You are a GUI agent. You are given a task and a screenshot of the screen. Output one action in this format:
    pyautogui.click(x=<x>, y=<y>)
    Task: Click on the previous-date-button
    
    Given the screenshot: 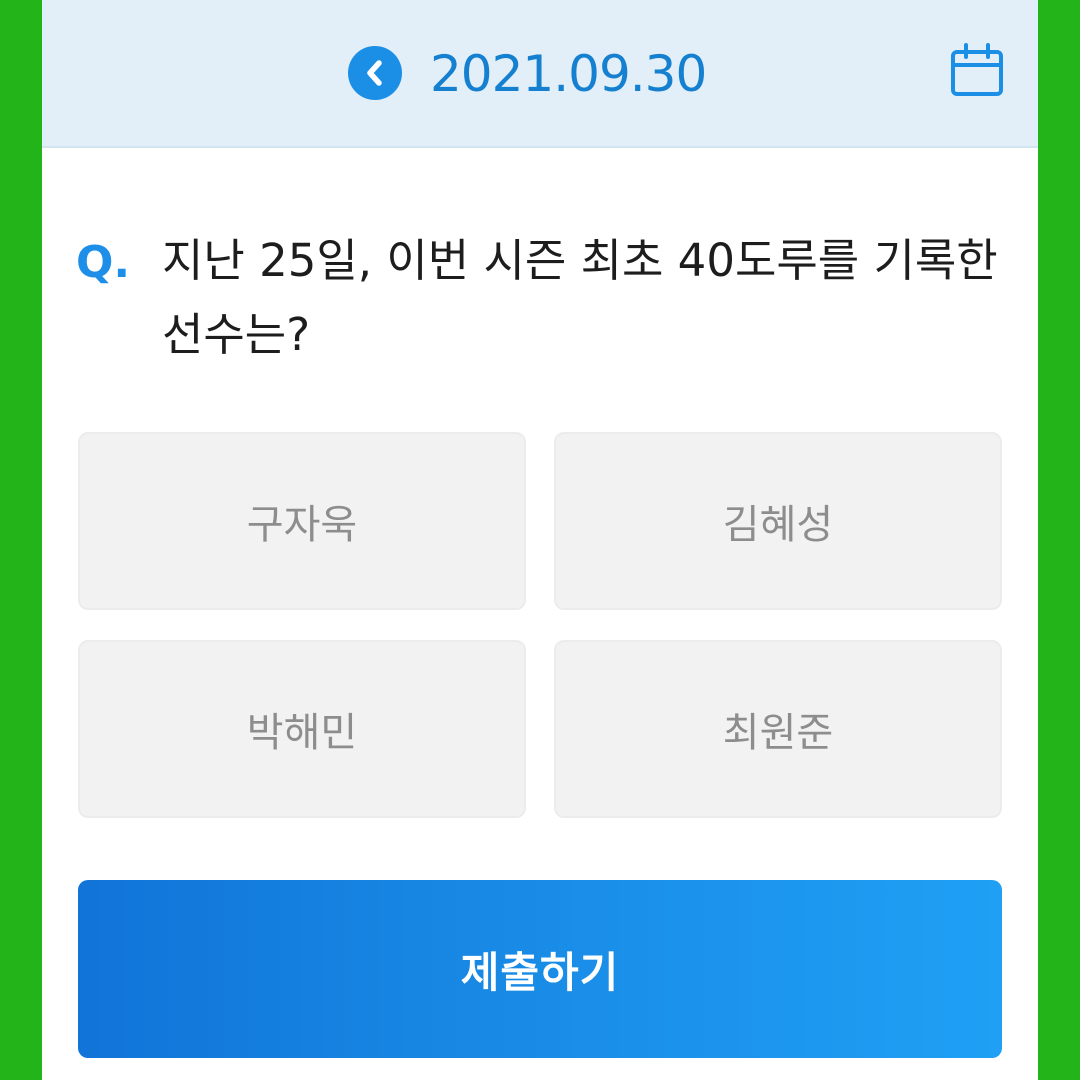 What is the action you would take?
    pyautogui.click(x=375, y=73)
    